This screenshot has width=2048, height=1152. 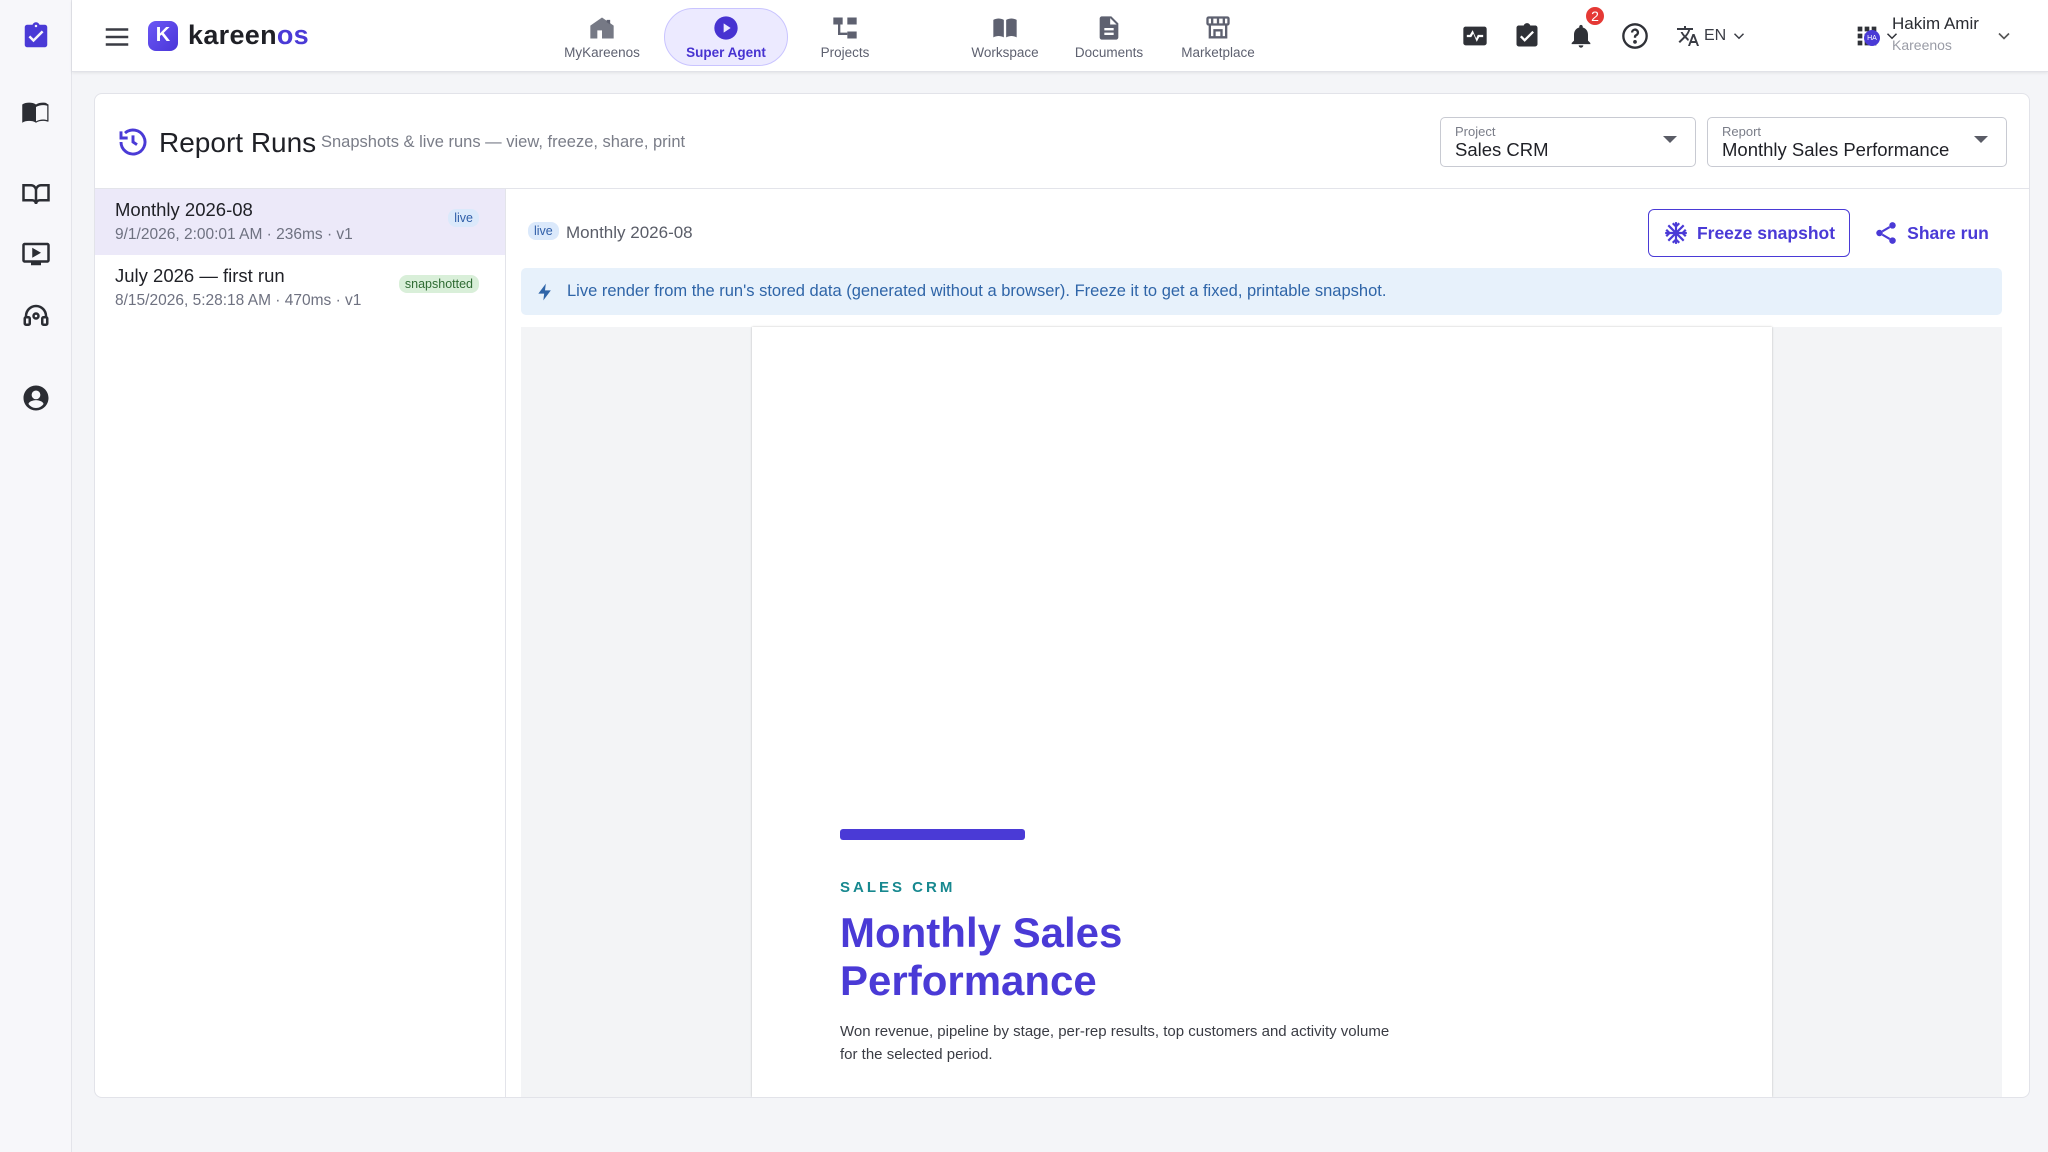 What do you see at coordinates (1857, 142) in the screenshot?
I see `report-select: Report Monthly Sales Performance` at bounding box center [1857, 142].